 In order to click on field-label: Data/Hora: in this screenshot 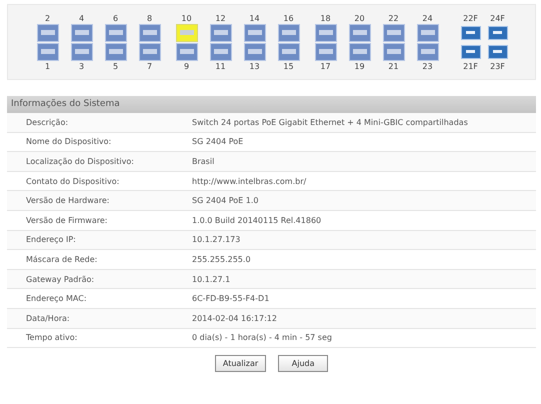, I will do `click(48, 318)`.